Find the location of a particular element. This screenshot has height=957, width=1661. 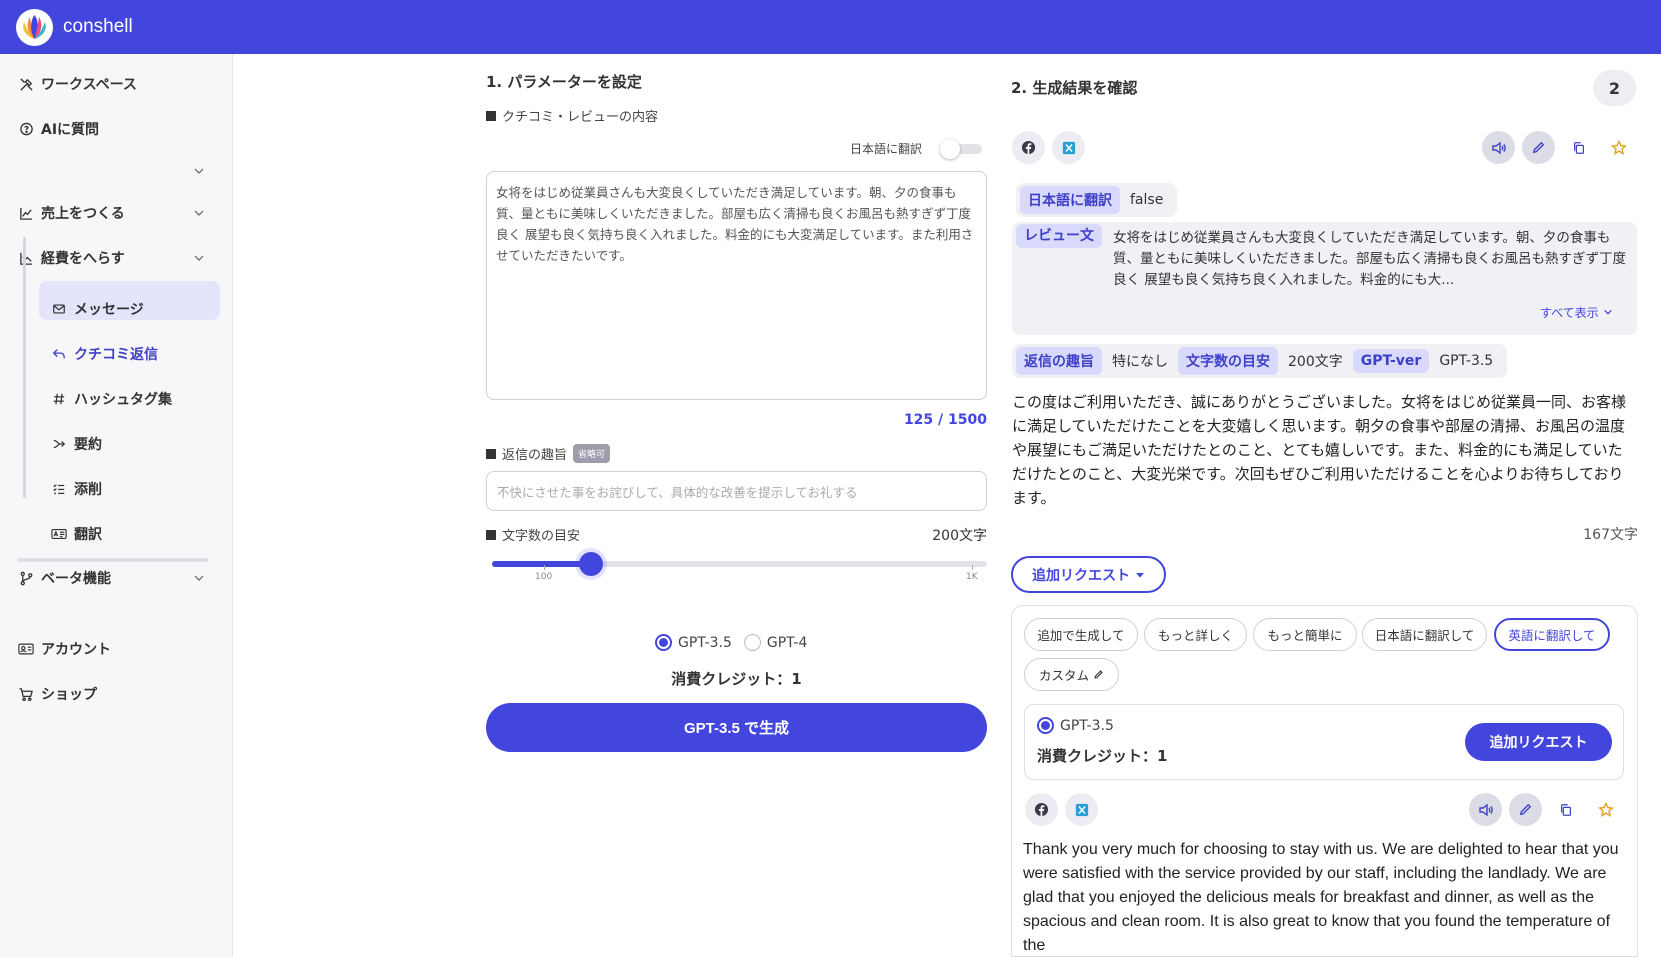

params-title: 1. パラメーターを設定 is located at coordinates (564, 82).